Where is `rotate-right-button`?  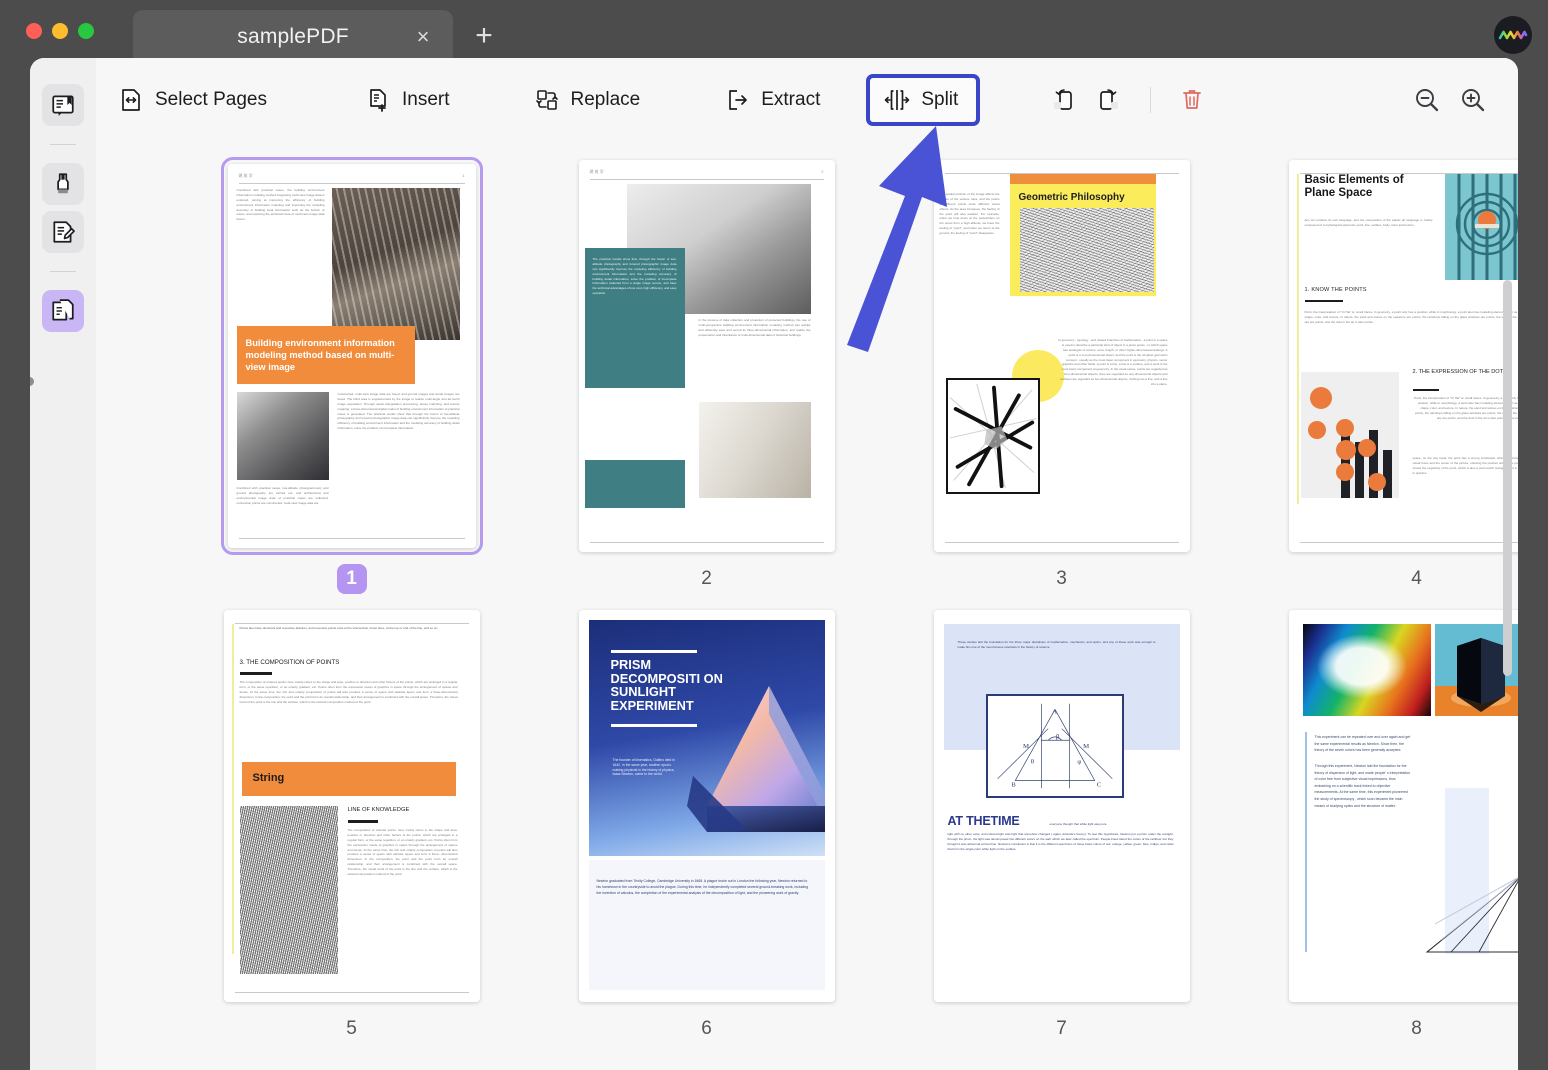
rotate-right-button is located at coordinates (1109, 100).